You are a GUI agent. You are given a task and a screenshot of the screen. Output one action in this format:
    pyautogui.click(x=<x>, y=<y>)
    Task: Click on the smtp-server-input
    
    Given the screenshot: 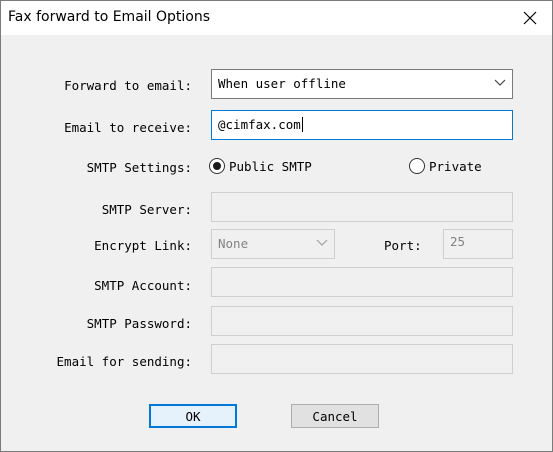 What is the action you would take?
    pyautogui.click(x=362, y=207)
    